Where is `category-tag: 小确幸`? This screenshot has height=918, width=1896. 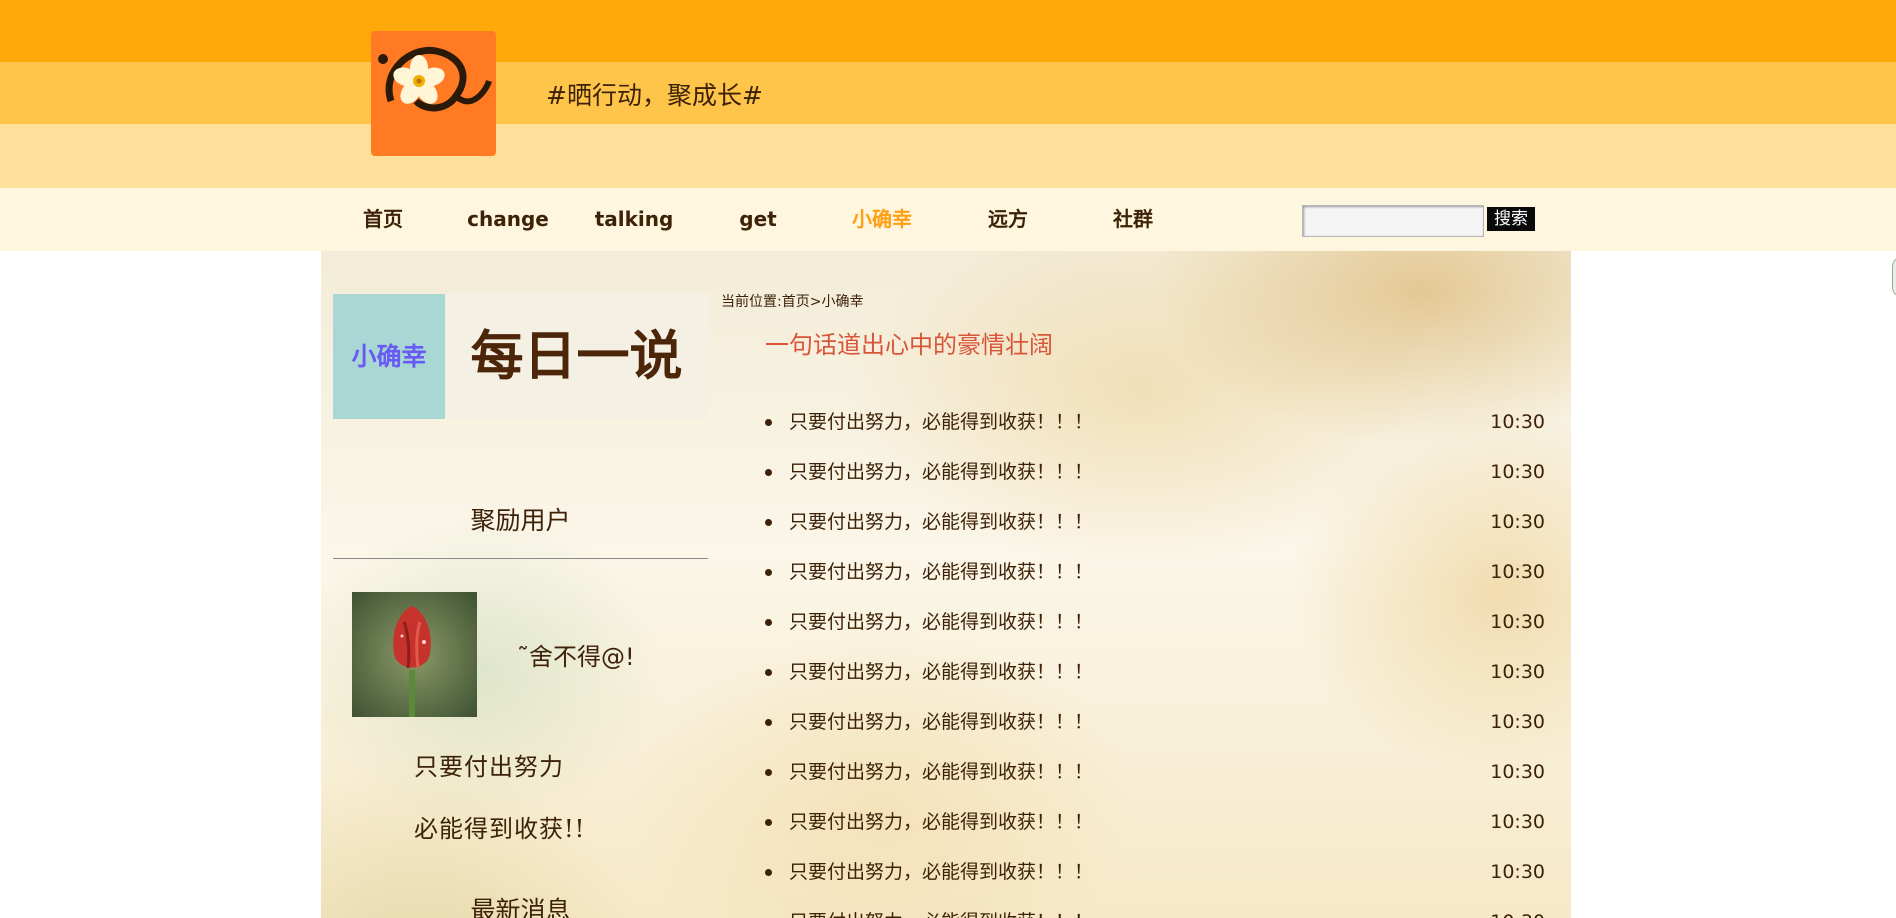
category-tag: 小确幸 is located at coordinates (389, 356).